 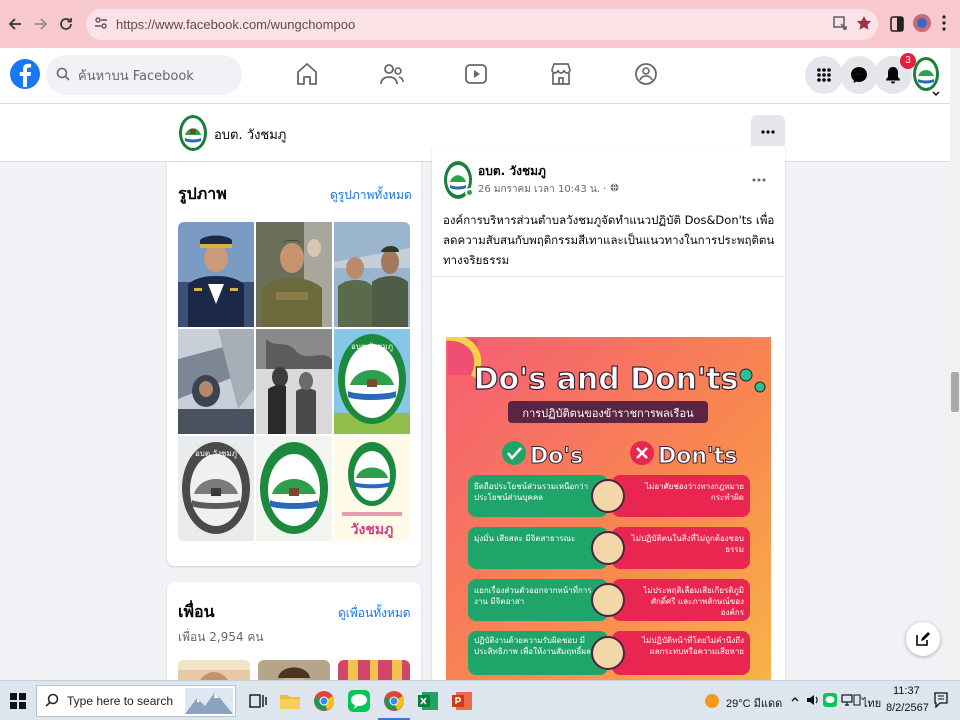 I want to click on online-status-dot, so click(x=469, y=192).